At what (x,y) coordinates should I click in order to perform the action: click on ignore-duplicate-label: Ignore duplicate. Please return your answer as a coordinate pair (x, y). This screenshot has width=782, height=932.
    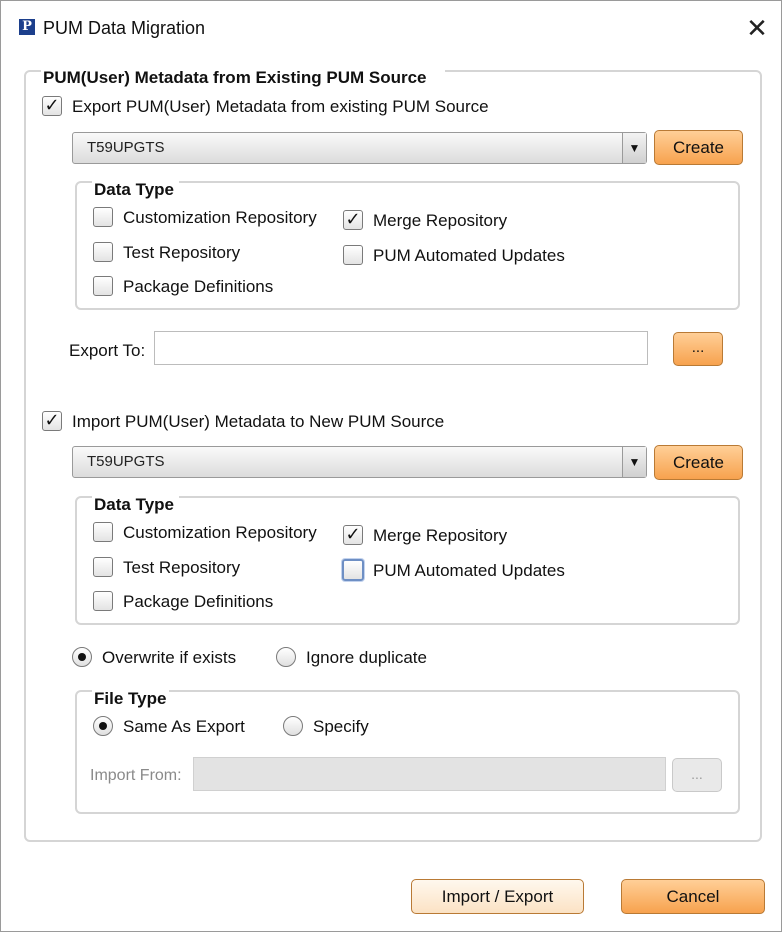
    Looking at the image, I should click on (366, 657).